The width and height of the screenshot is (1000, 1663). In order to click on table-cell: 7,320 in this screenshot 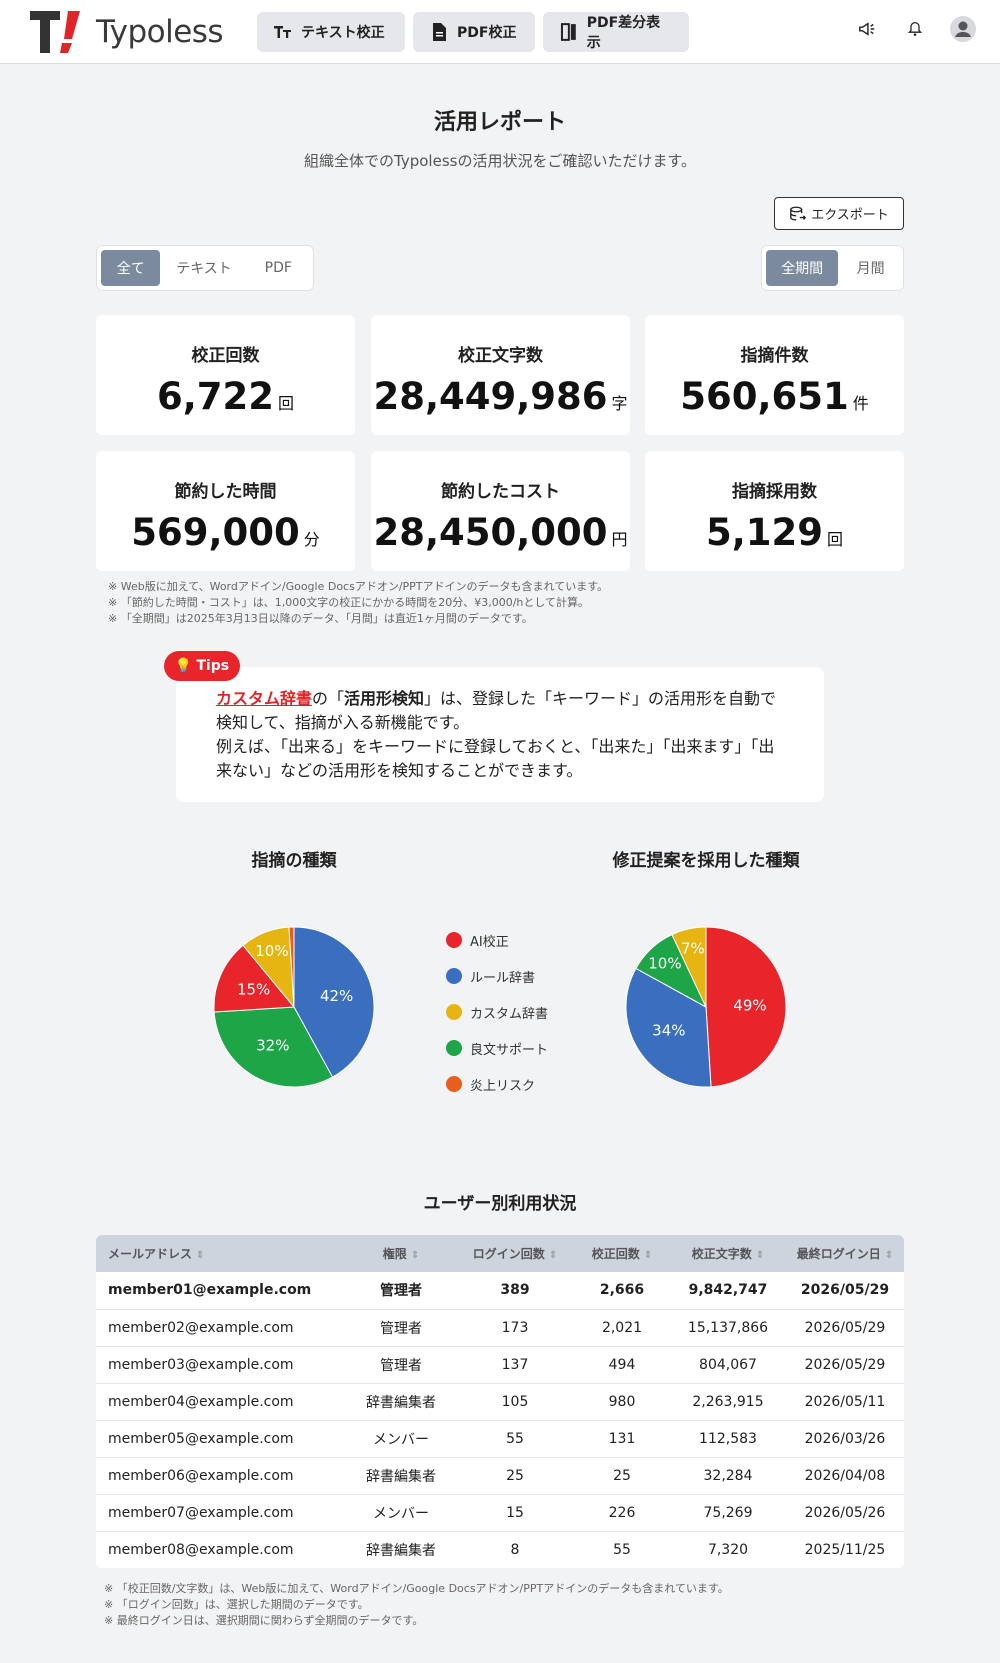, I will do `click(728, 1549)`.